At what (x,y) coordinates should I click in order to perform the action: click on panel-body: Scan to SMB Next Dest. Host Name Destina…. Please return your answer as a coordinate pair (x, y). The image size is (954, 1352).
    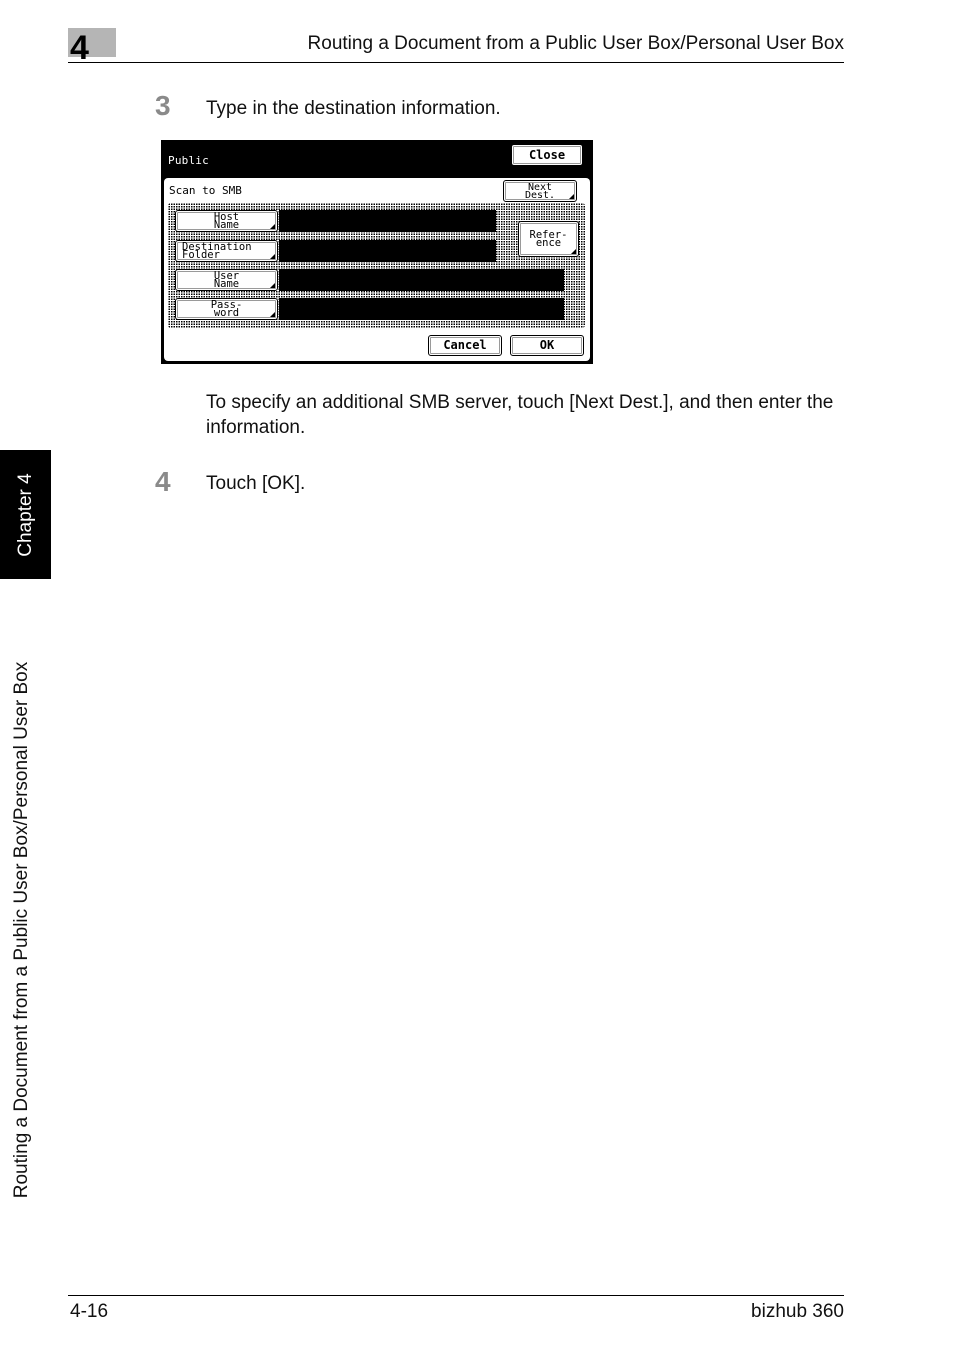
    Looking at the image, I should click on (377, 269).